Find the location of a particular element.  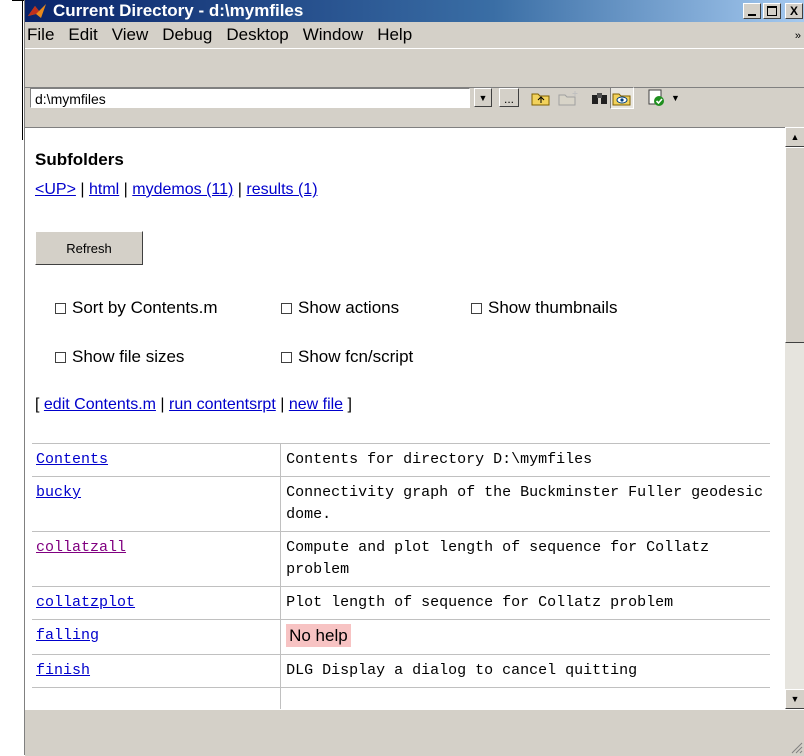

eye-folder-svg is located at coordinates (621, 99).